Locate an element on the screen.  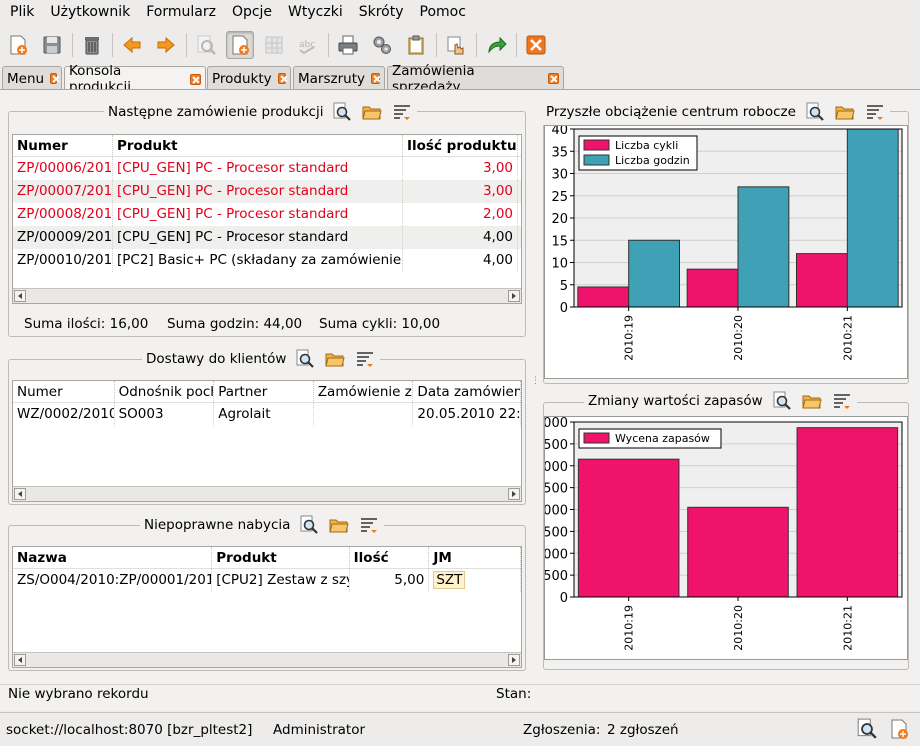
cell-jm: SZT is located at coordinates (475, 580).